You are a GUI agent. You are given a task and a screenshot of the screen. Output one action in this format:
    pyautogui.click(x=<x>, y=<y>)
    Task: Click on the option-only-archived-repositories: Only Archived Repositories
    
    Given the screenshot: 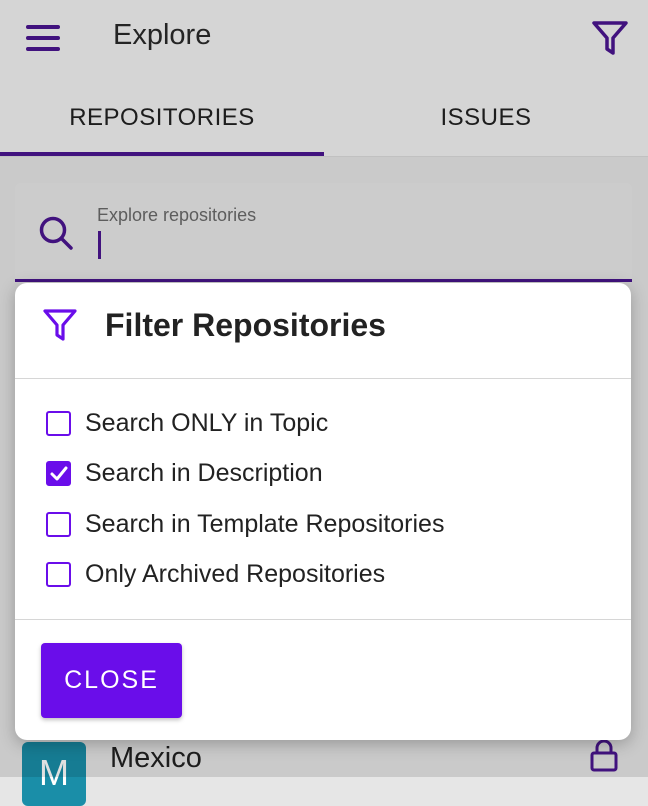 What is the action you would take?
    pyautogui.click(x=215, y=574)
    